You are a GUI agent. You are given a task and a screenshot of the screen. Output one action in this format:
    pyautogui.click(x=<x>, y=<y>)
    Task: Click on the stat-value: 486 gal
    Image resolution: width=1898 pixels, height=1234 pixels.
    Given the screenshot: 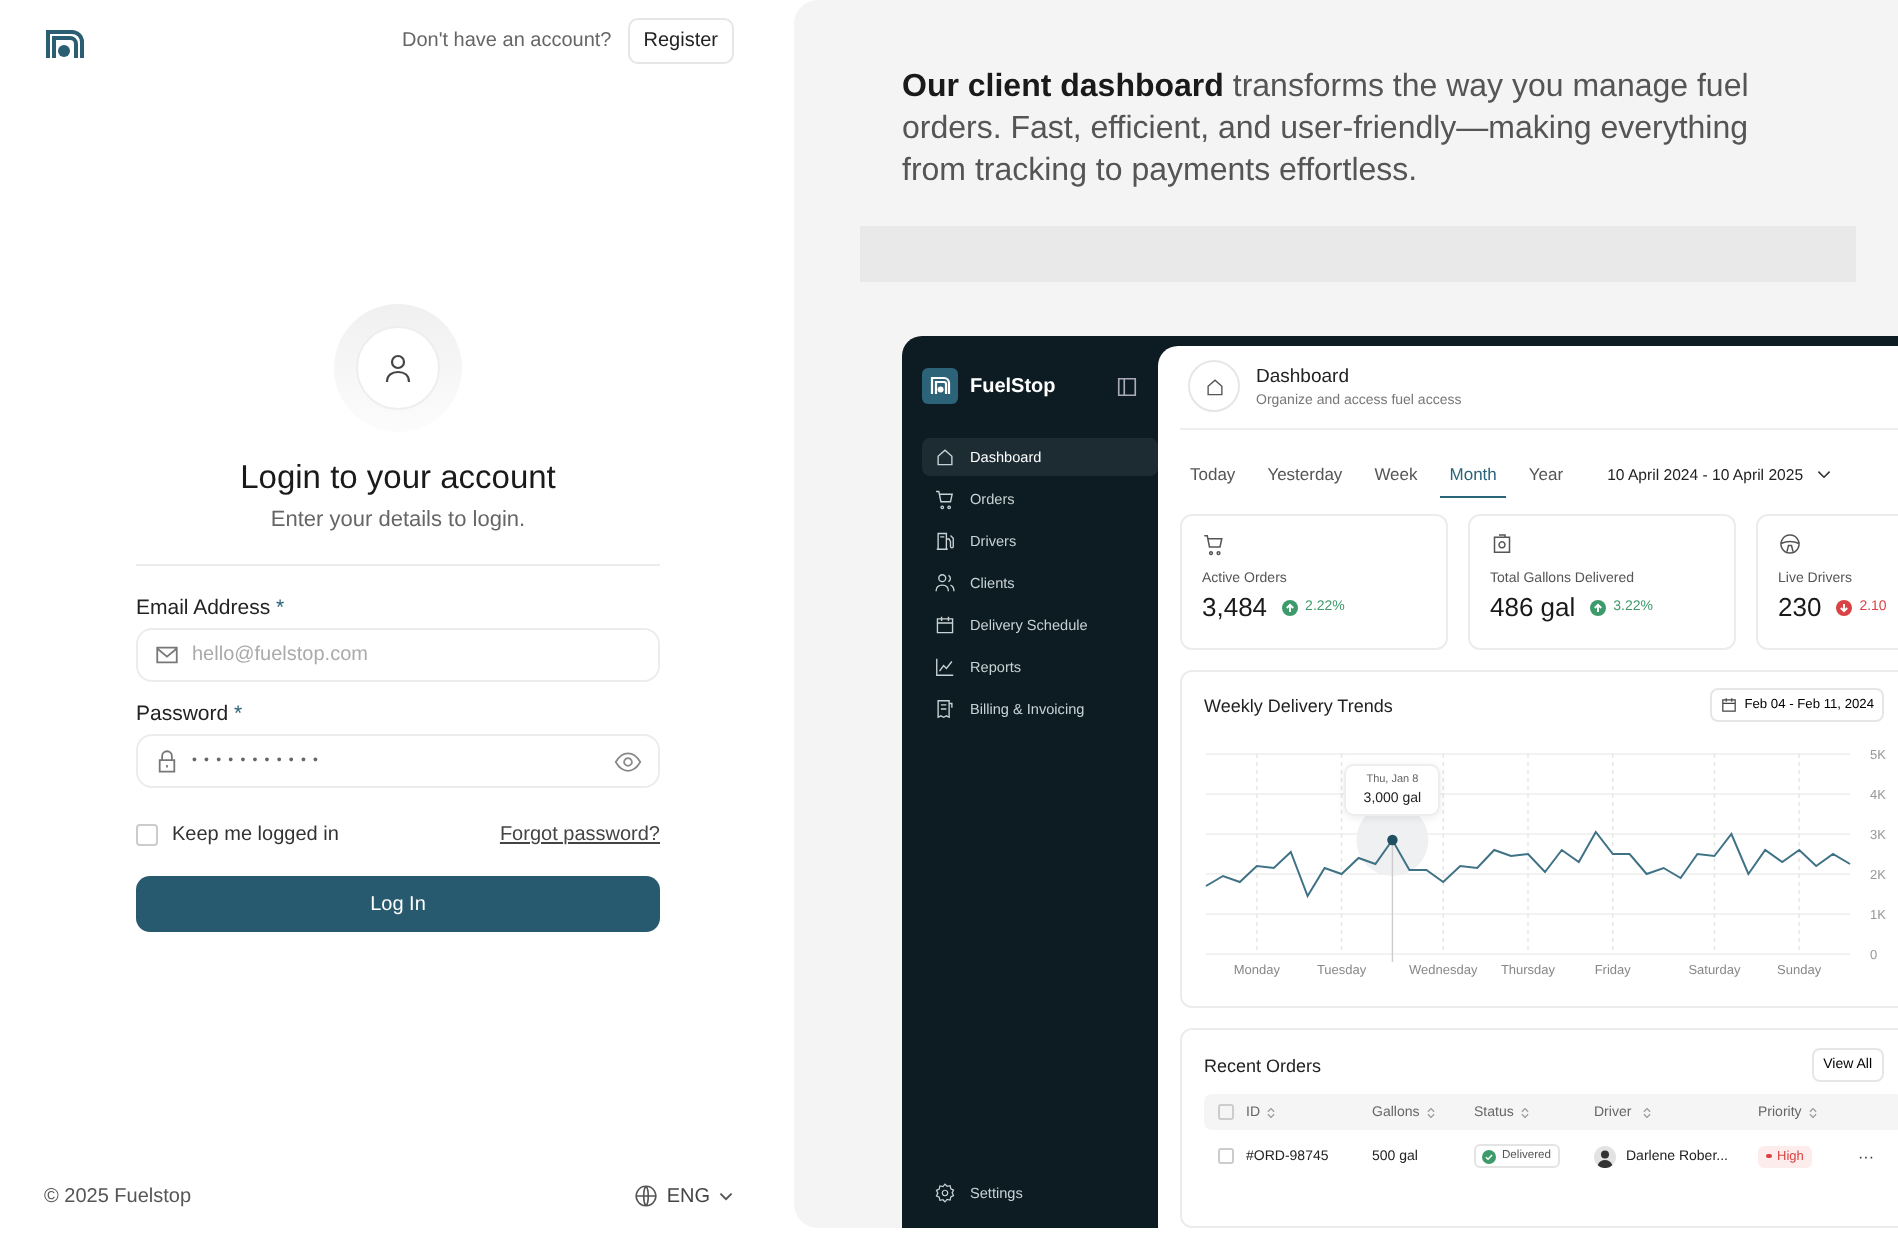 What is the action you would take?
    pyautogui.click(x=1533, y=607)
    